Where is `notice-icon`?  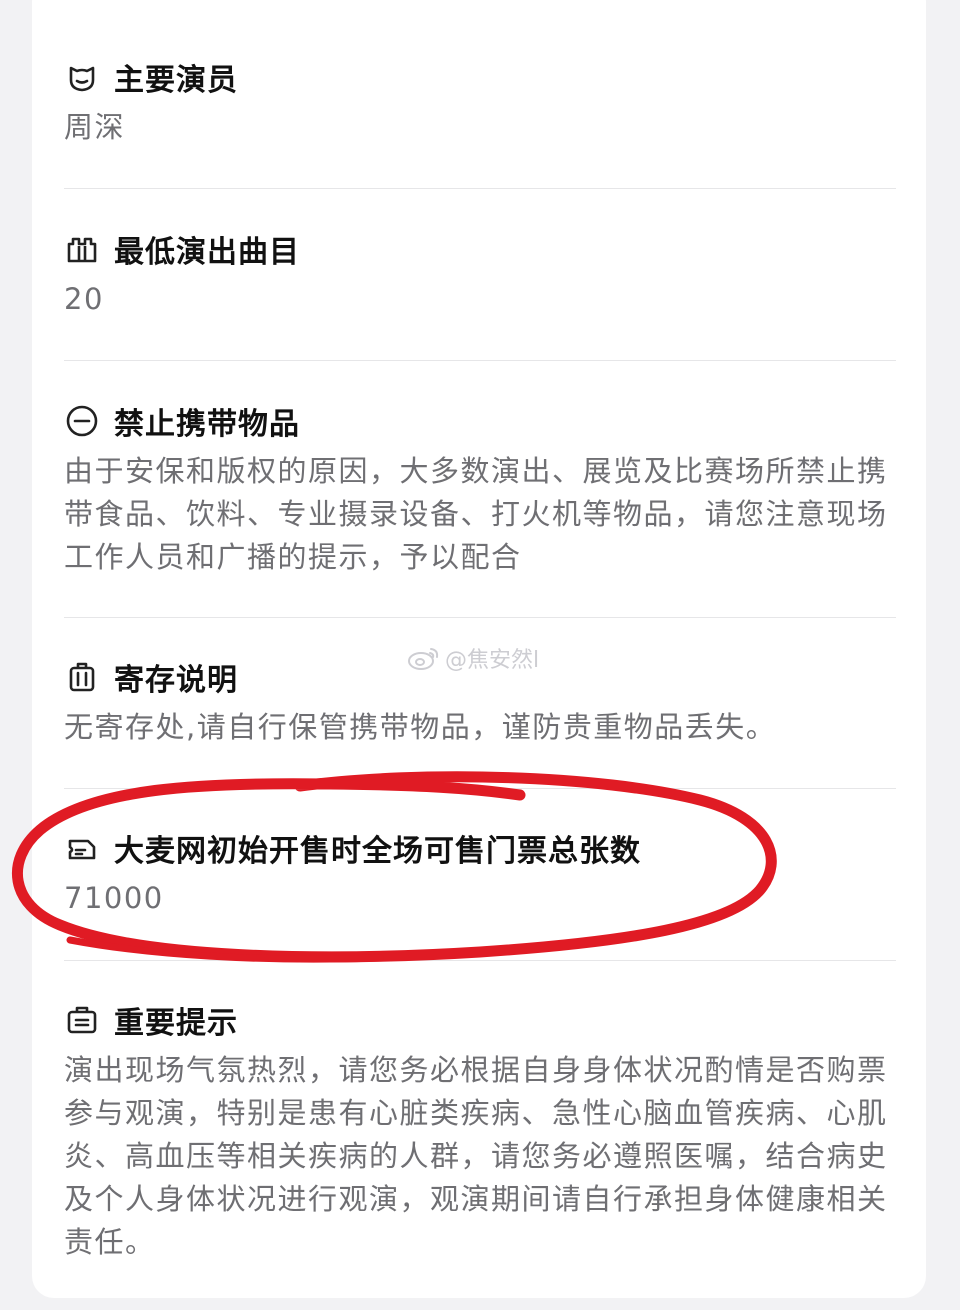
notice-icon is located at coordinates (82, 1020).